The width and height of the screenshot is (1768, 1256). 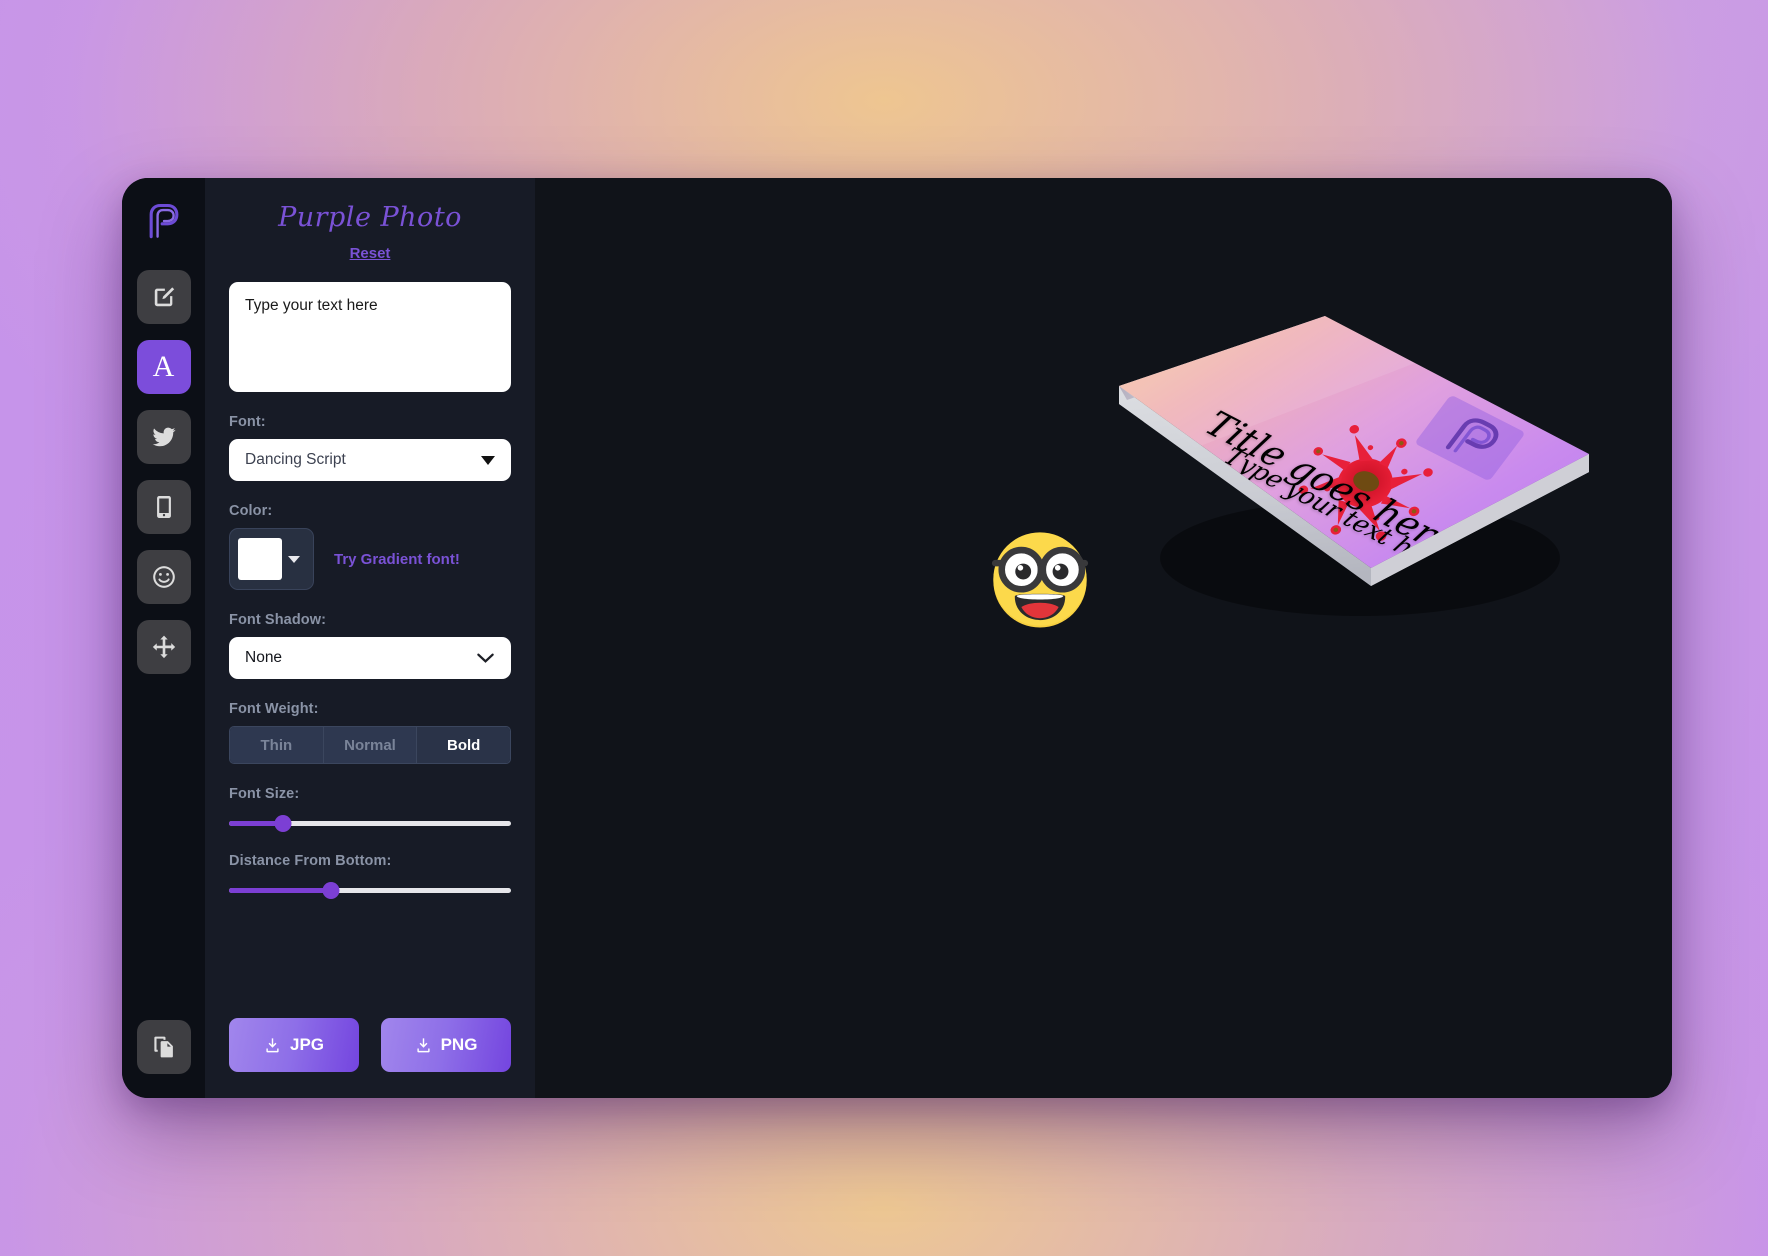 What do you see at coordinates (370, 823) in the screenshot?
I see `font-size-slider` at bounding box center [370, 823].